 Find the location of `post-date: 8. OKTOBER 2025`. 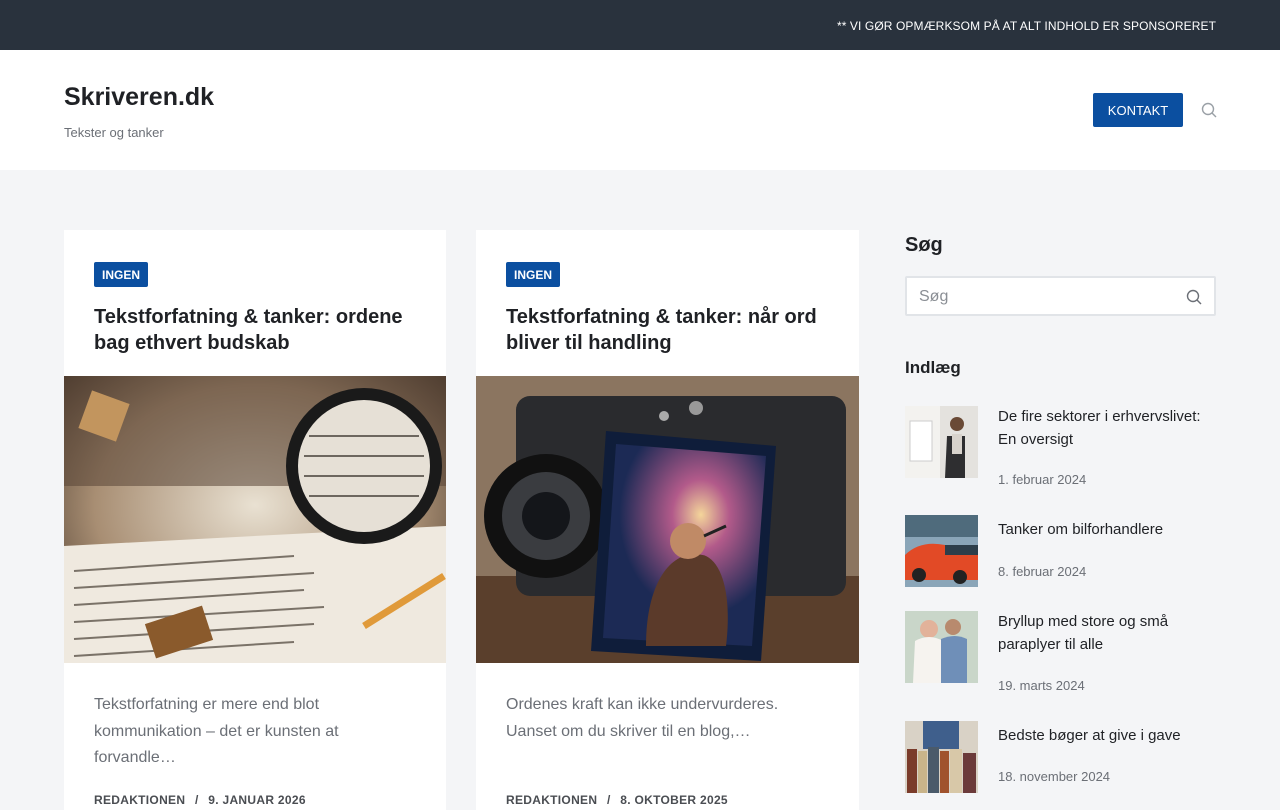

post-date: 8. OKTOBER 2025 is located at coordinates (674, 800).